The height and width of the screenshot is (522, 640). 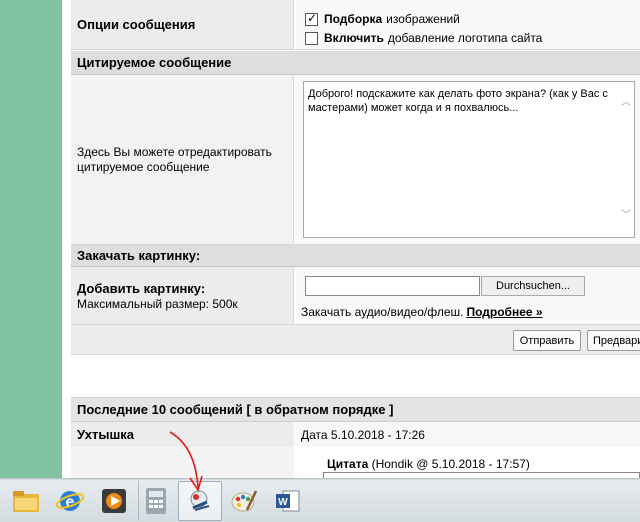 I want to click on option-logo-text: добавление логотипа сайта, so click(x=465, y=38).